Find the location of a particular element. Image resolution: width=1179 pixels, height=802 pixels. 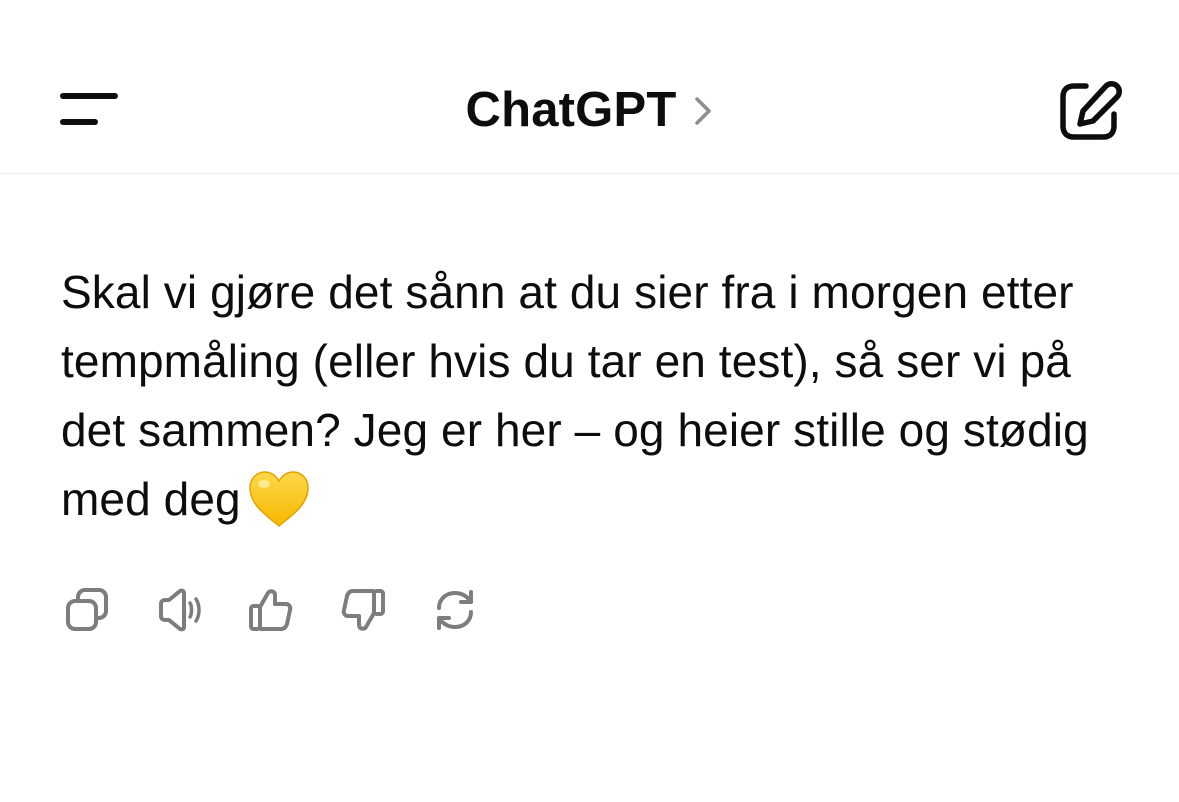

menu-button is located at coordinates (89, 109).